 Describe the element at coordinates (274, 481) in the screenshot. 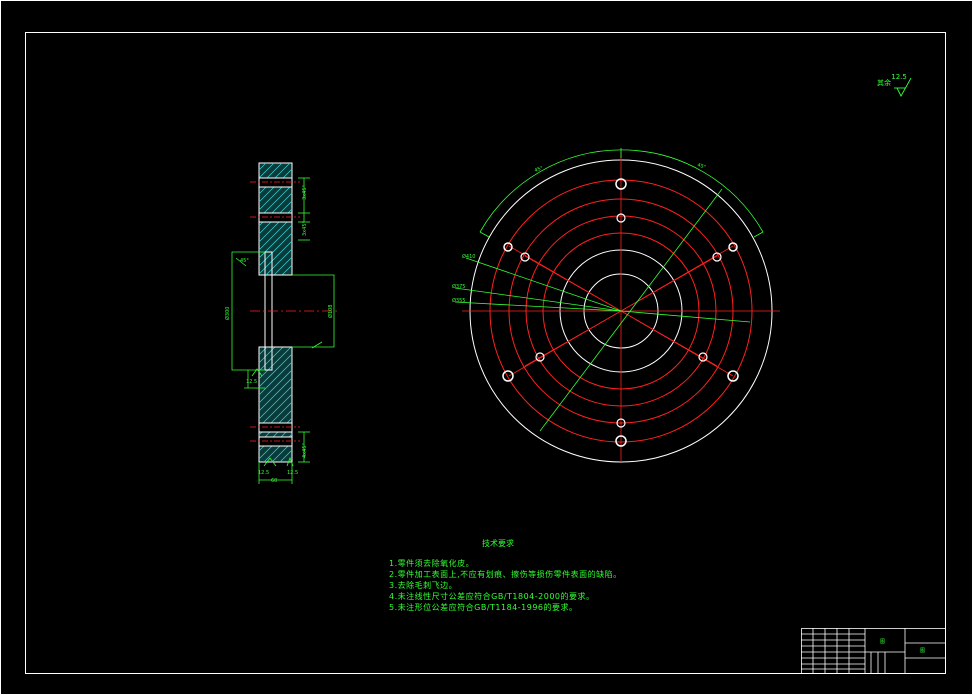

I see `dim-width-60: 60` at that location.